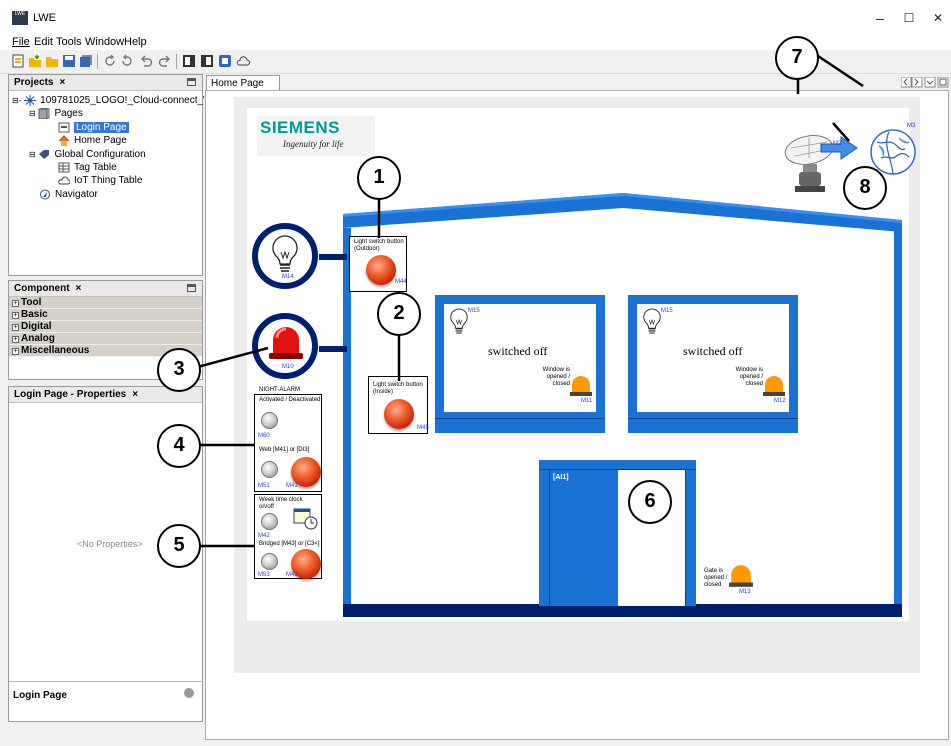  What do you see at coordinates (880, 18) in the screenshot?
I see `minimize-button: –` at bounding box center [880, 18].